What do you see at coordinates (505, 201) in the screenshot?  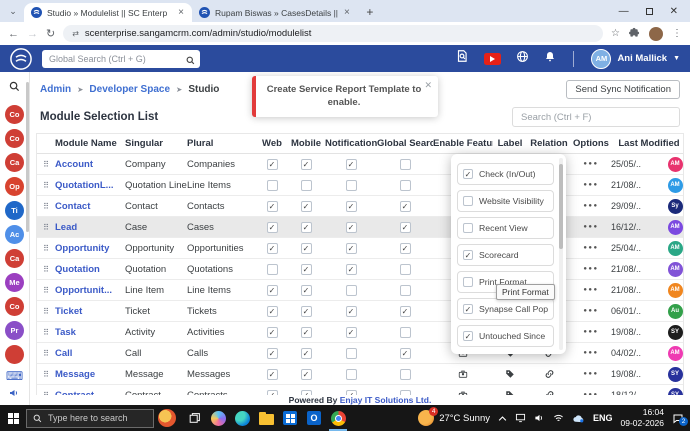 I see `feature-option: Website Visibility` at bounding box center [505, 201].